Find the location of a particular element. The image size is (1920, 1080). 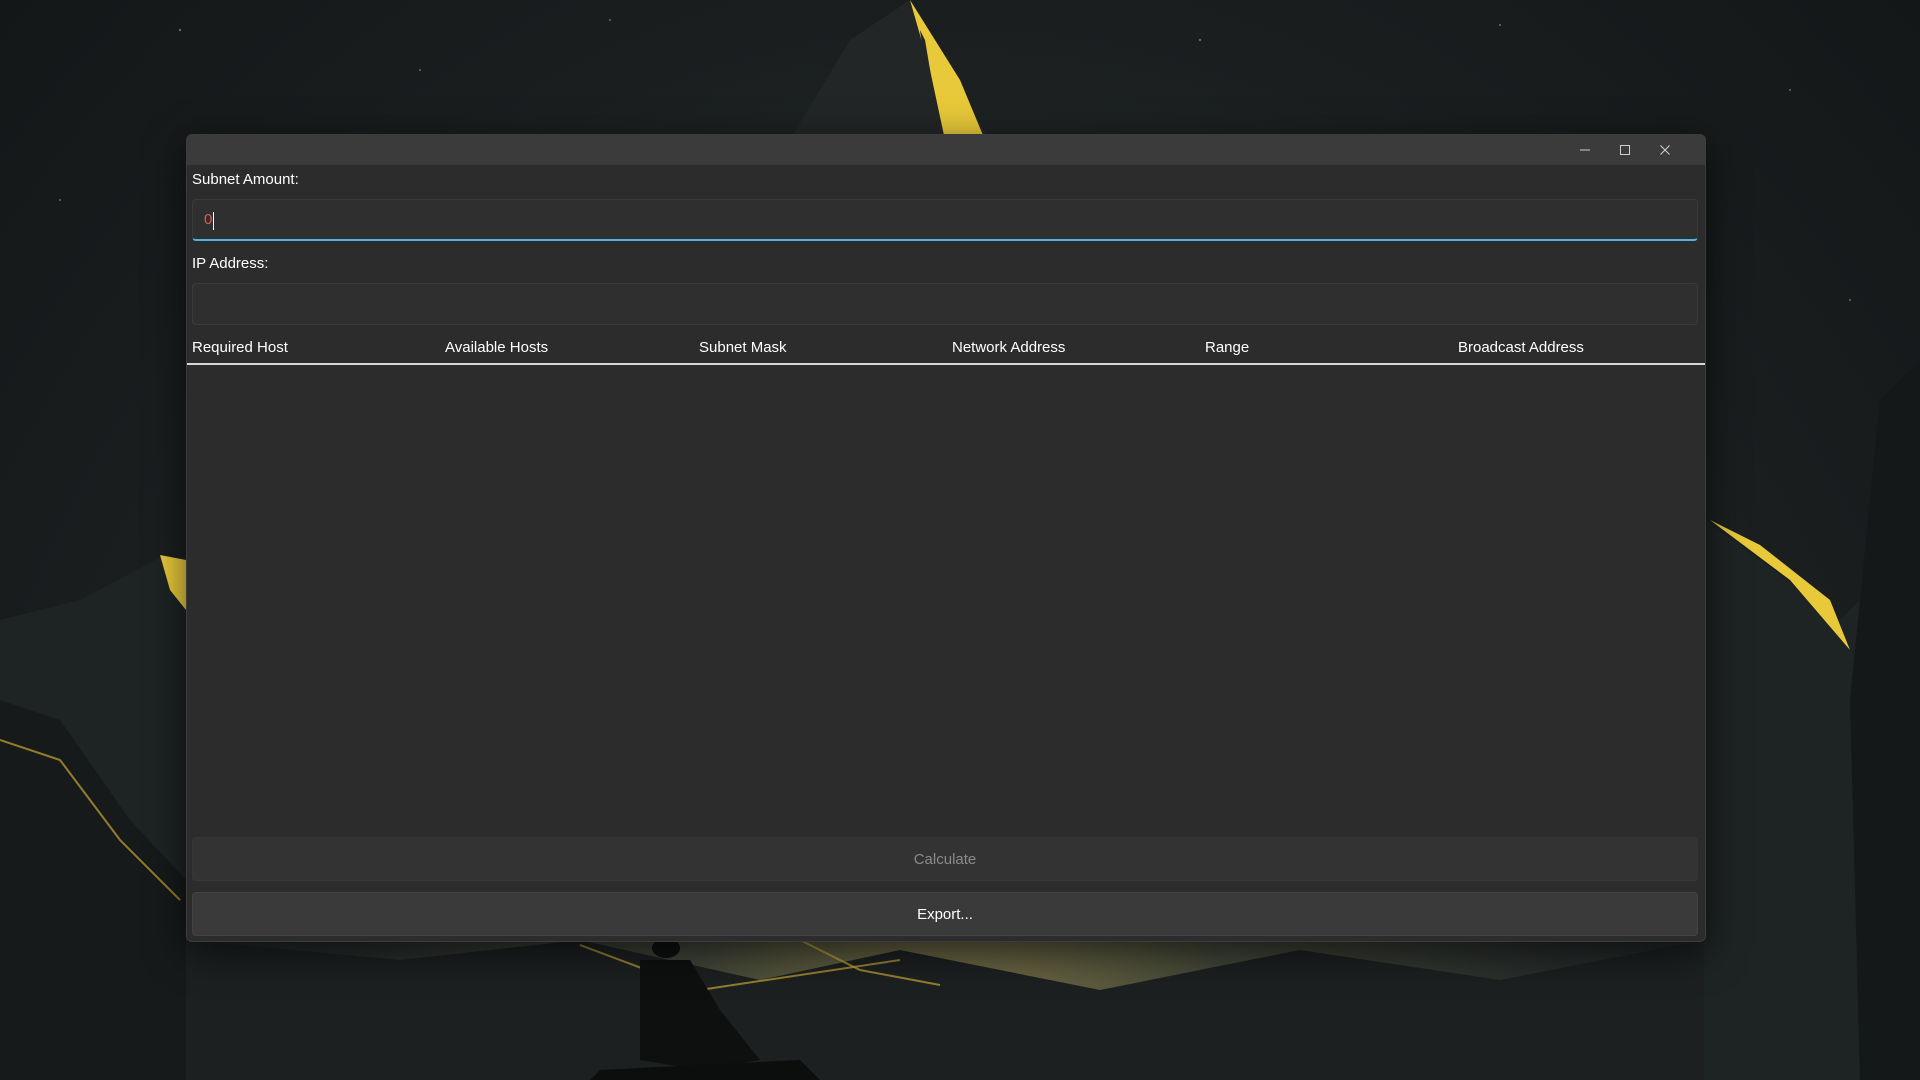

column-header-subnet-mask: Subnet Mask is located at coordinates (743, 347).